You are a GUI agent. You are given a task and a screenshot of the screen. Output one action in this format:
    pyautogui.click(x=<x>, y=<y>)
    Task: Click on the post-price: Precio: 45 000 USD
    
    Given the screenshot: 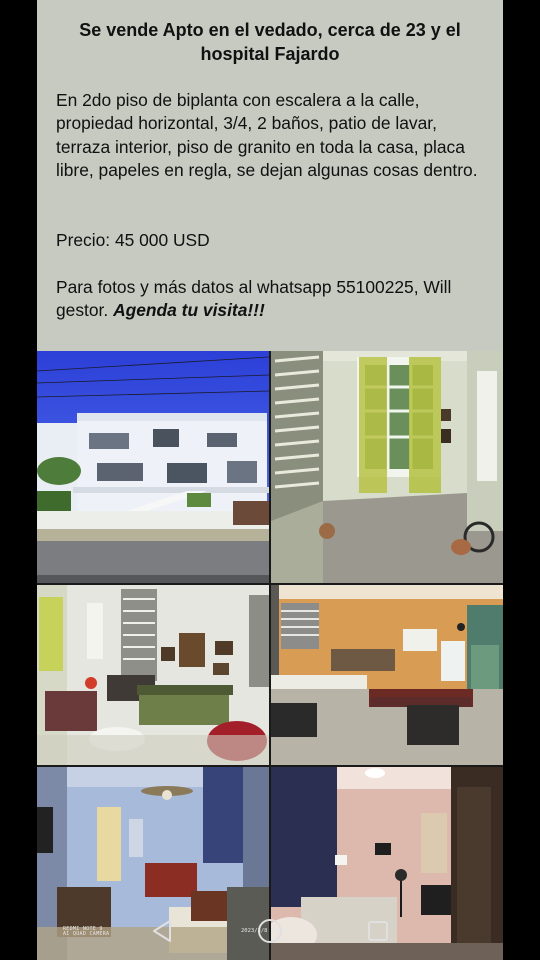 What is the action you would take?
    pyautogui.click(x=133, y=240)
    